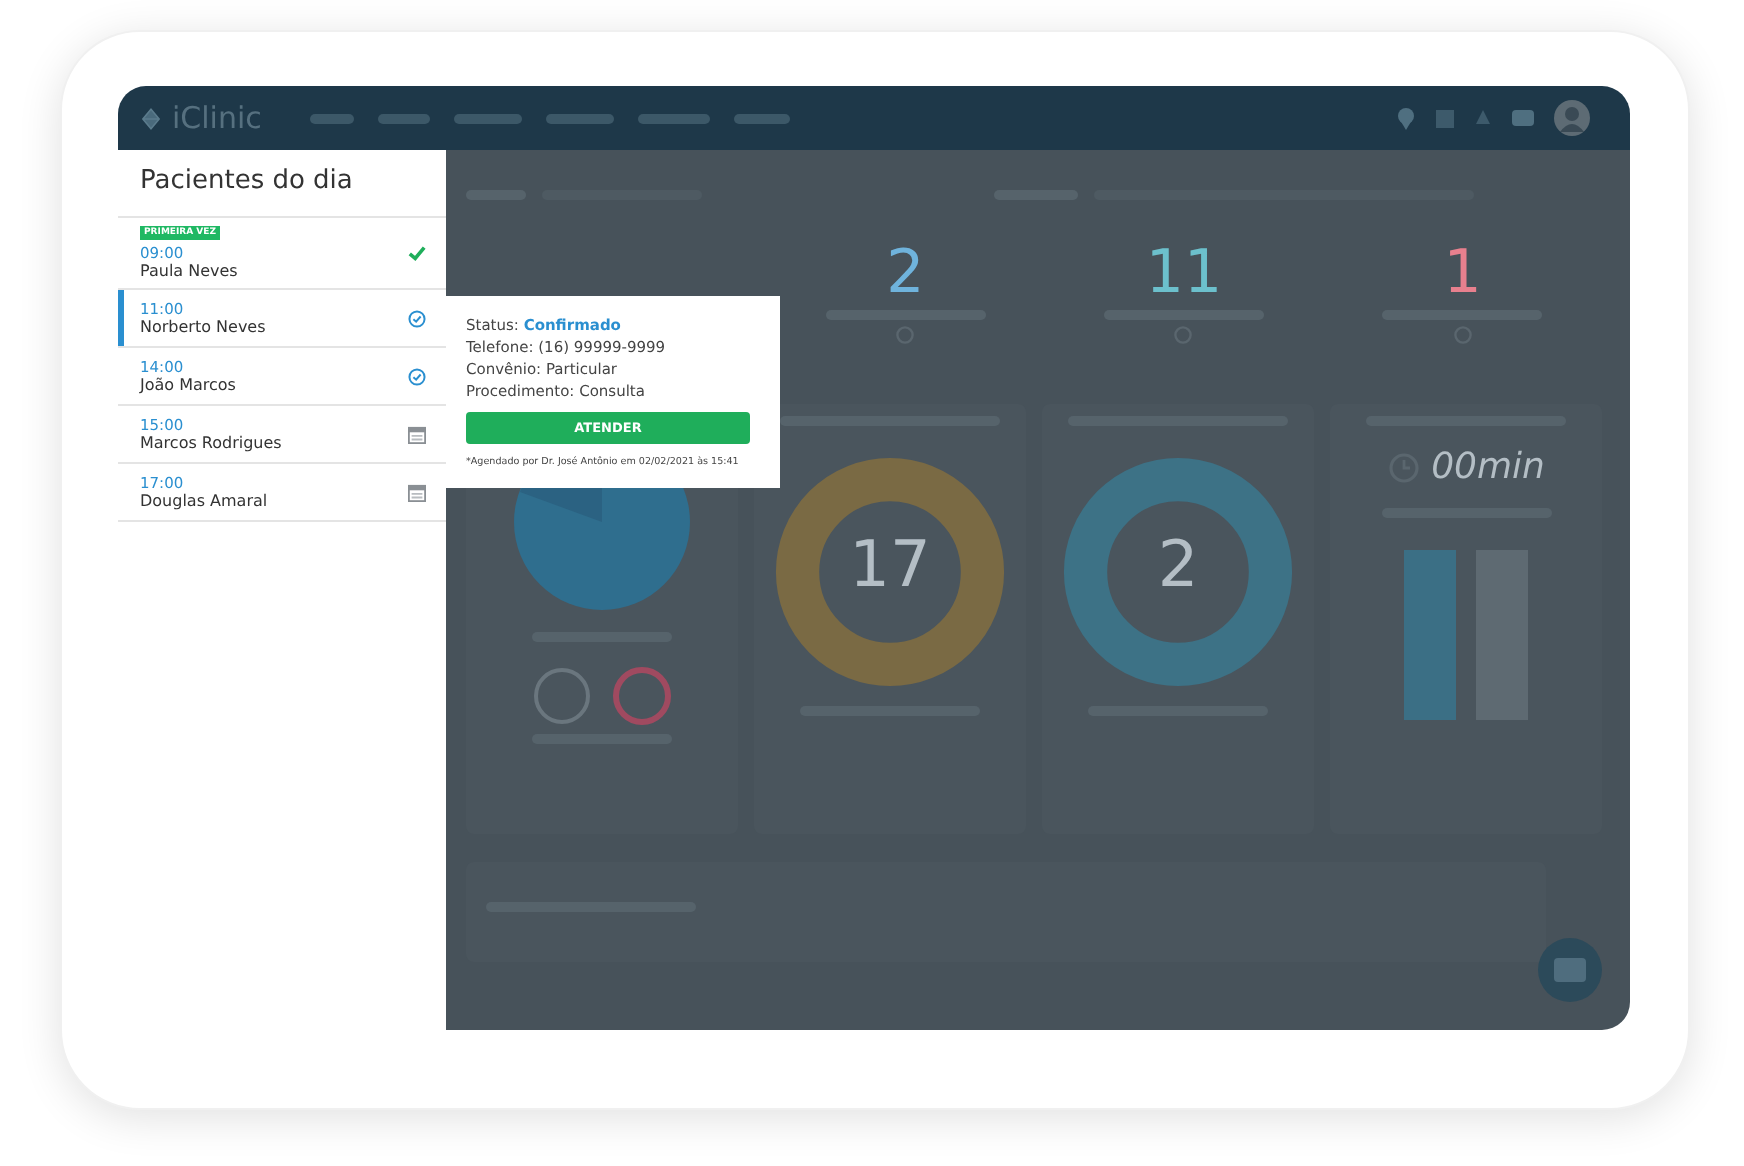  What do you see at coordinates (890, 564) in the screenshot?
I see `donut-center-number: 17` at bounding box center [890, 564].